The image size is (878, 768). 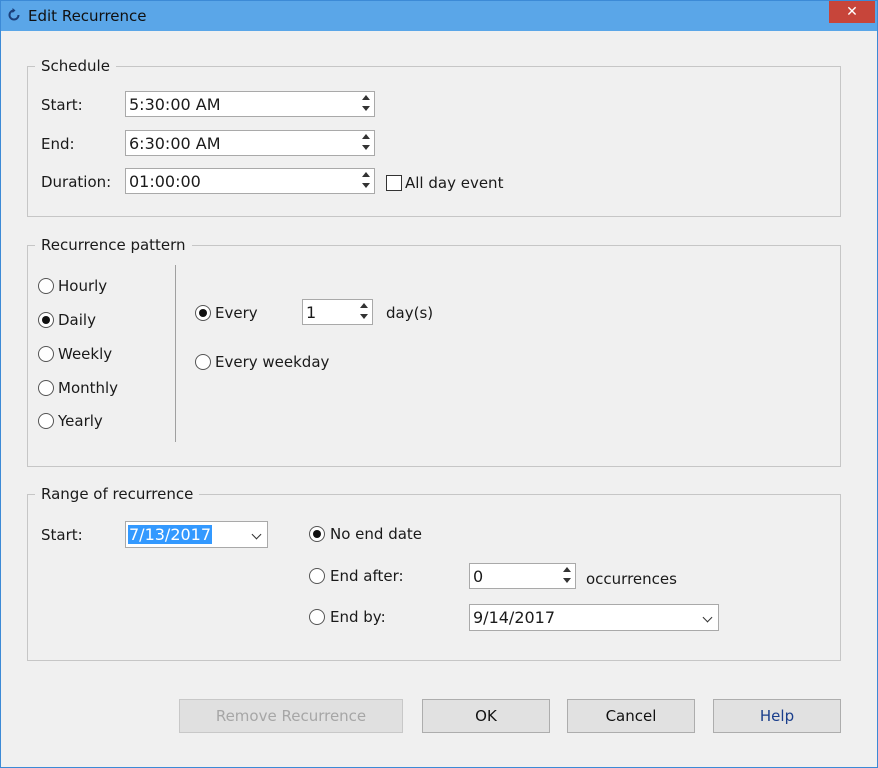 What do you see at coordinates (88, 388) in the screenshot?
I see `monthly-label: Monthly` at bounding box center [88, 388].